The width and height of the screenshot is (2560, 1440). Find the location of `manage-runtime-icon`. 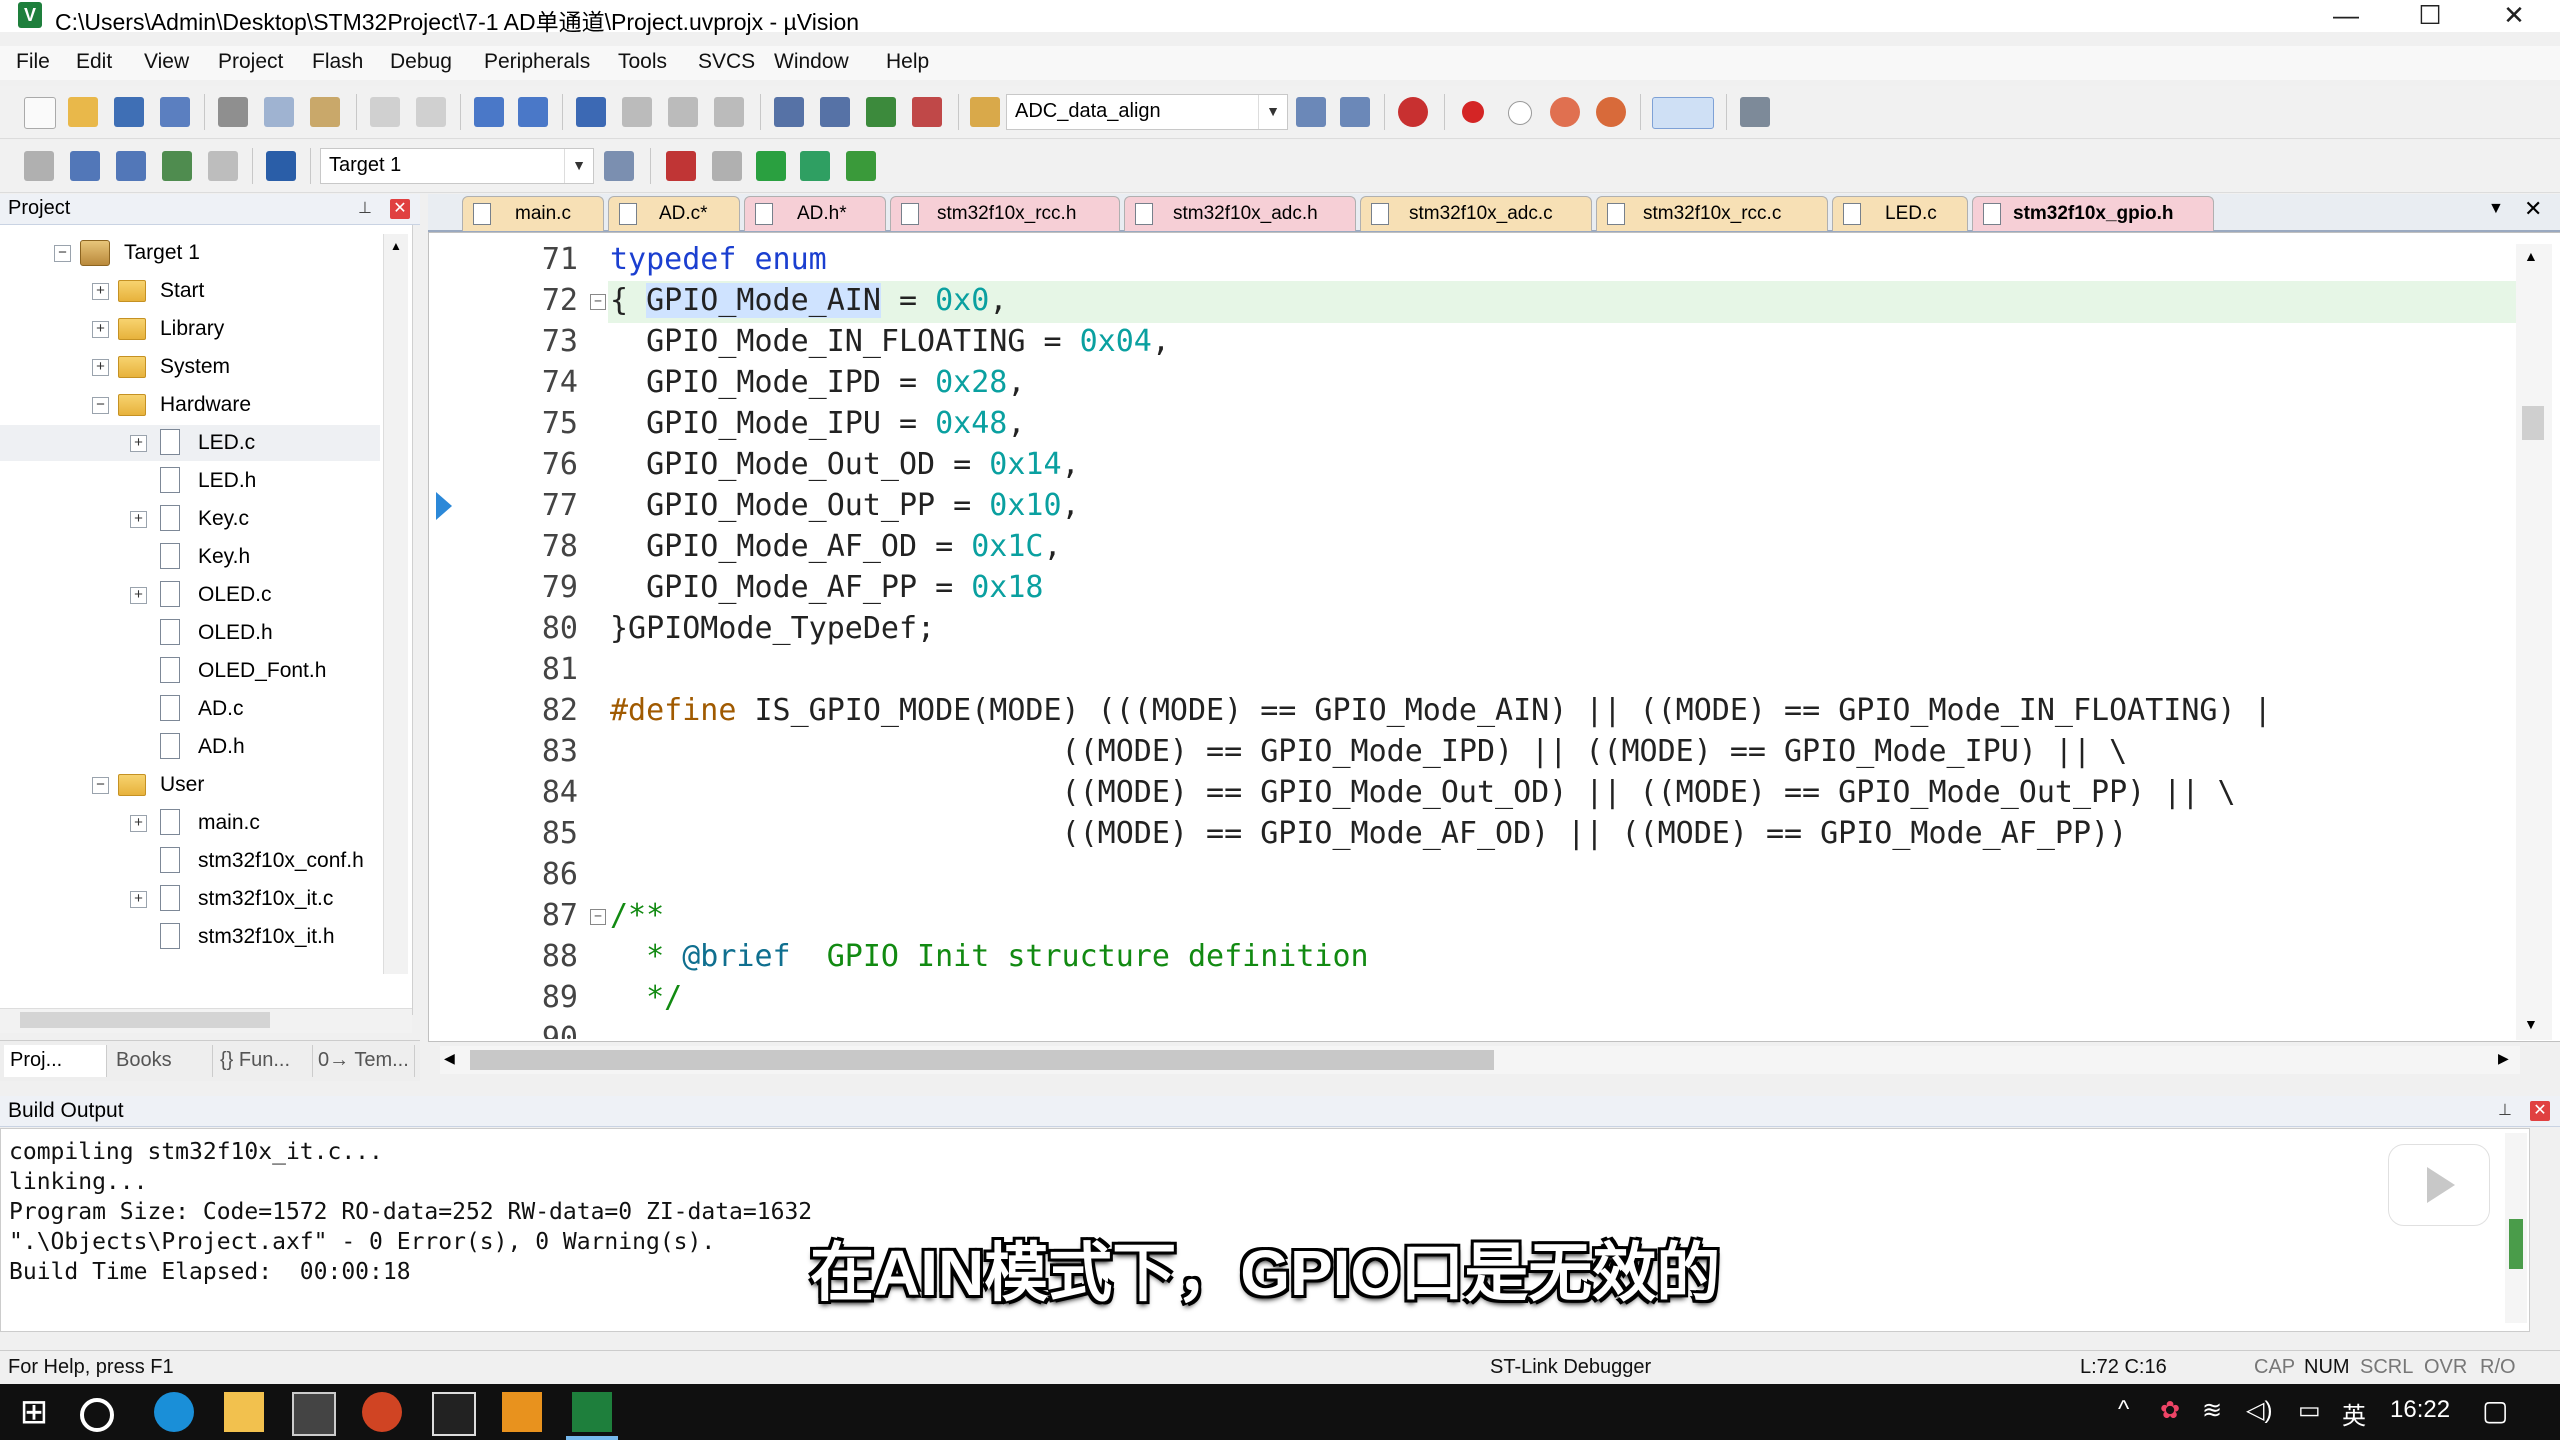

manage-runtime-icon is located at coordinates (771, 166).